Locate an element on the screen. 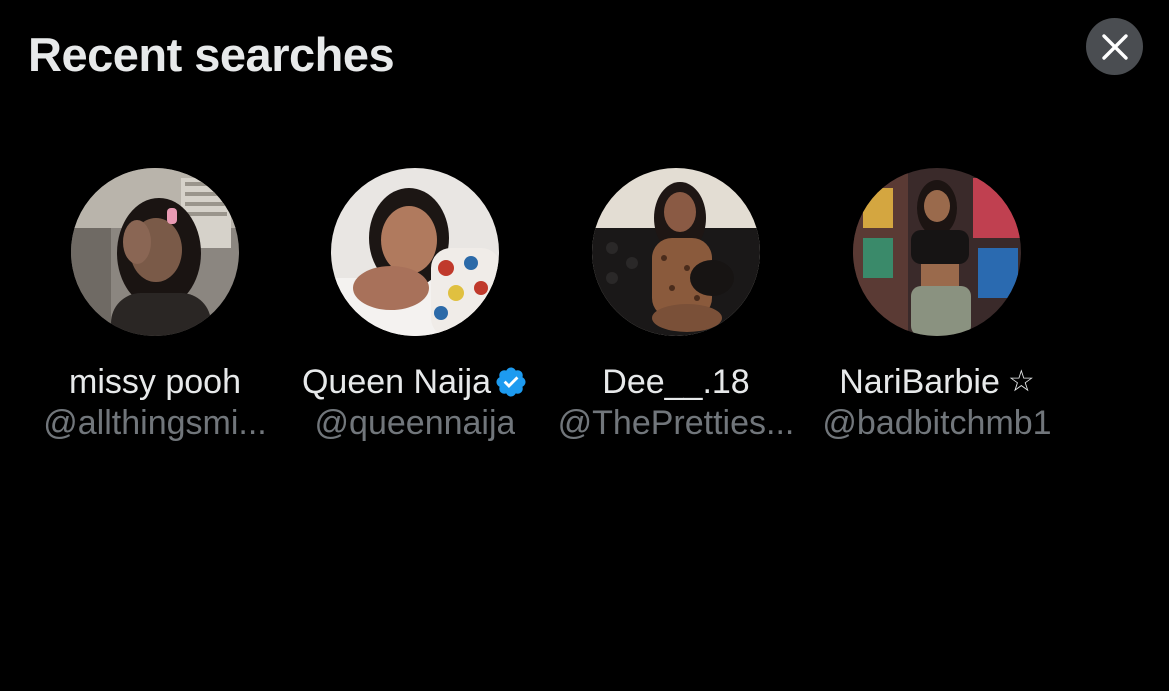 The image size is (1169, 691). recent-search-item: Queen Naija @queennaija is located at coordinates (415, 305).